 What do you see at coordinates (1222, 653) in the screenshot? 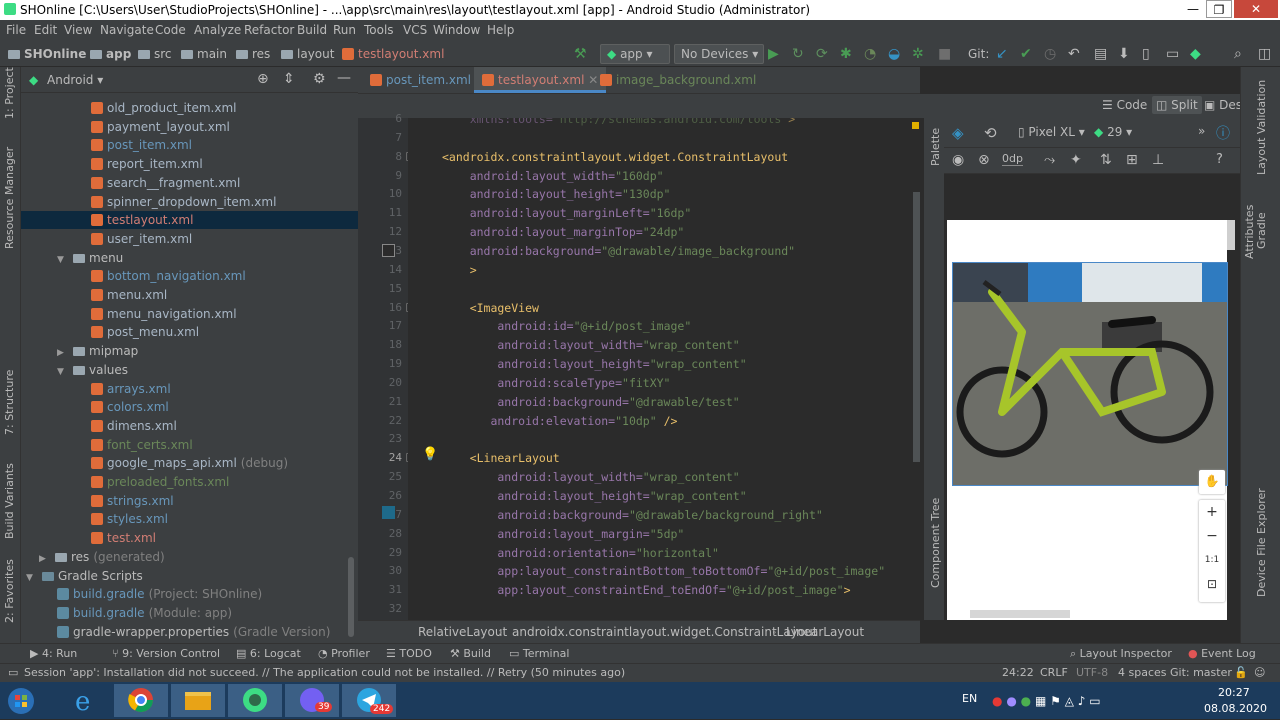
I see `tool-event-log: ● Event Log` at bounding box center [1222, 653].